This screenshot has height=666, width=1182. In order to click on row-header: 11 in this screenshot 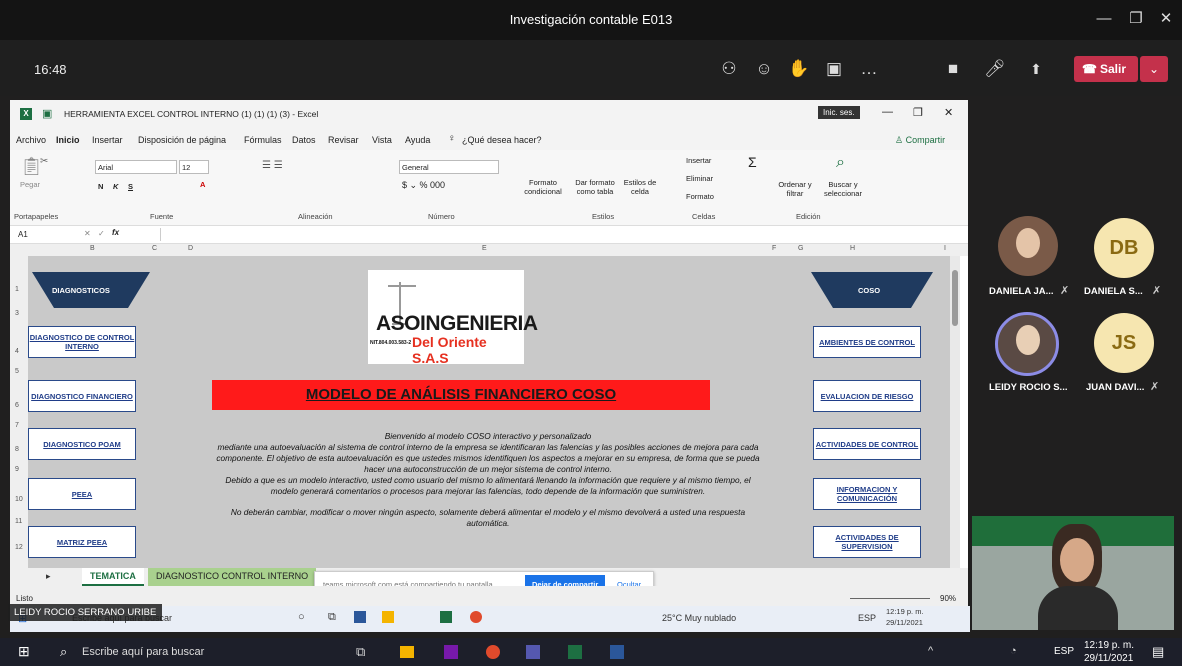, I will do `click(18, 521)`.